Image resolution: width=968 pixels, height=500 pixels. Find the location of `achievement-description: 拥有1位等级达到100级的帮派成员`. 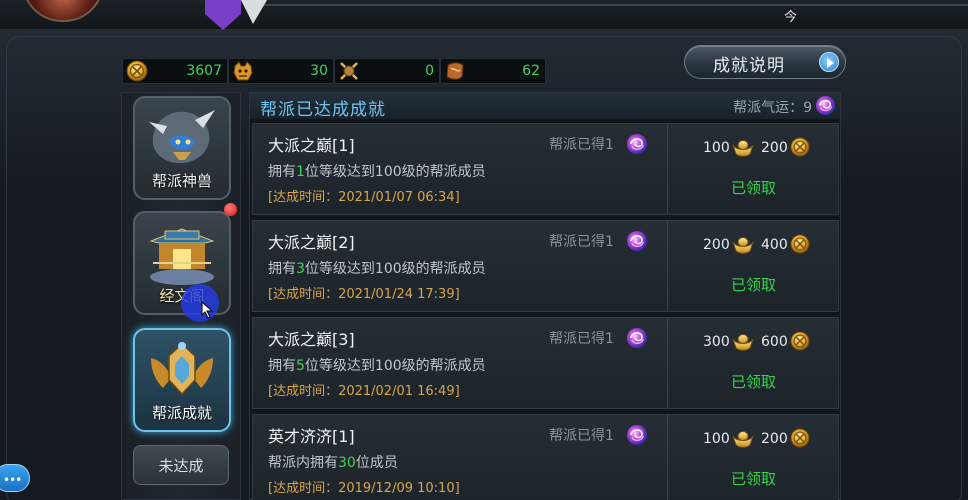

achievement-description: 拥有1位等级达到100级的帮派成员 is located at coordinates (377, 171).